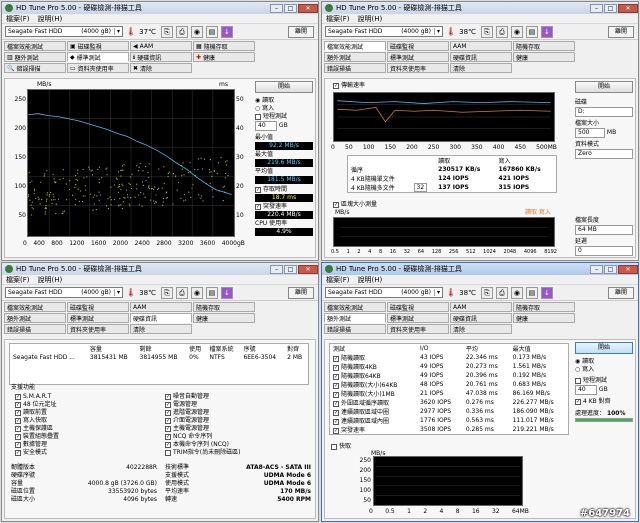 The width and height of the screenshot is (640, 523). Describe the element at coordinates (604, 251) in the screenshot. I see `delay-input: 0` at that location.